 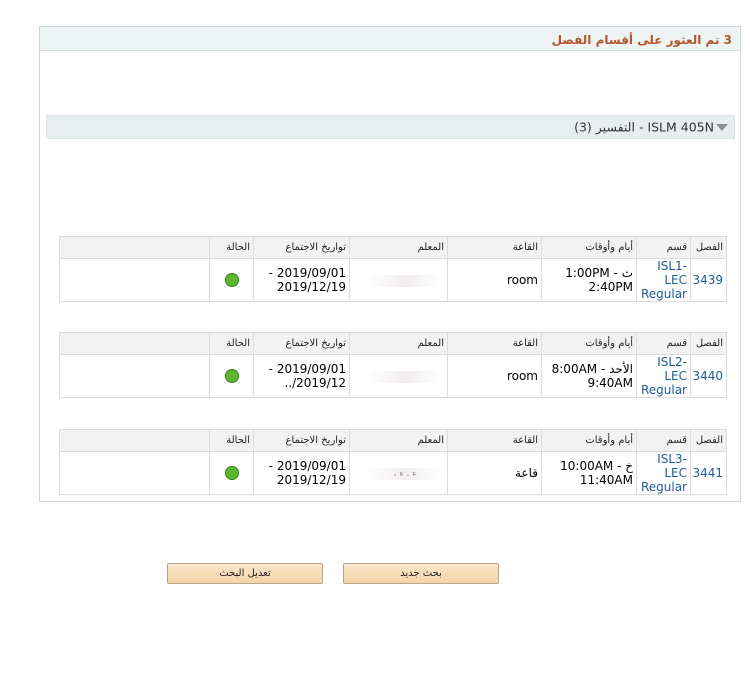 I want to click on class-number-link: 3441, so click(x=708, y=473).